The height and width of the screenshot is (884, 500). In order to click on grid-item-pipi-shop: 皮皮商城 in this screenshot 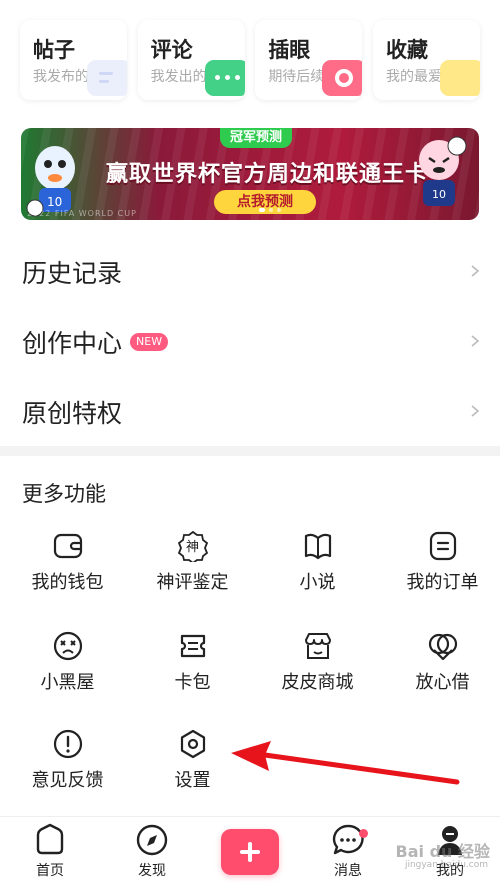, I will do `click(317, 670)`.